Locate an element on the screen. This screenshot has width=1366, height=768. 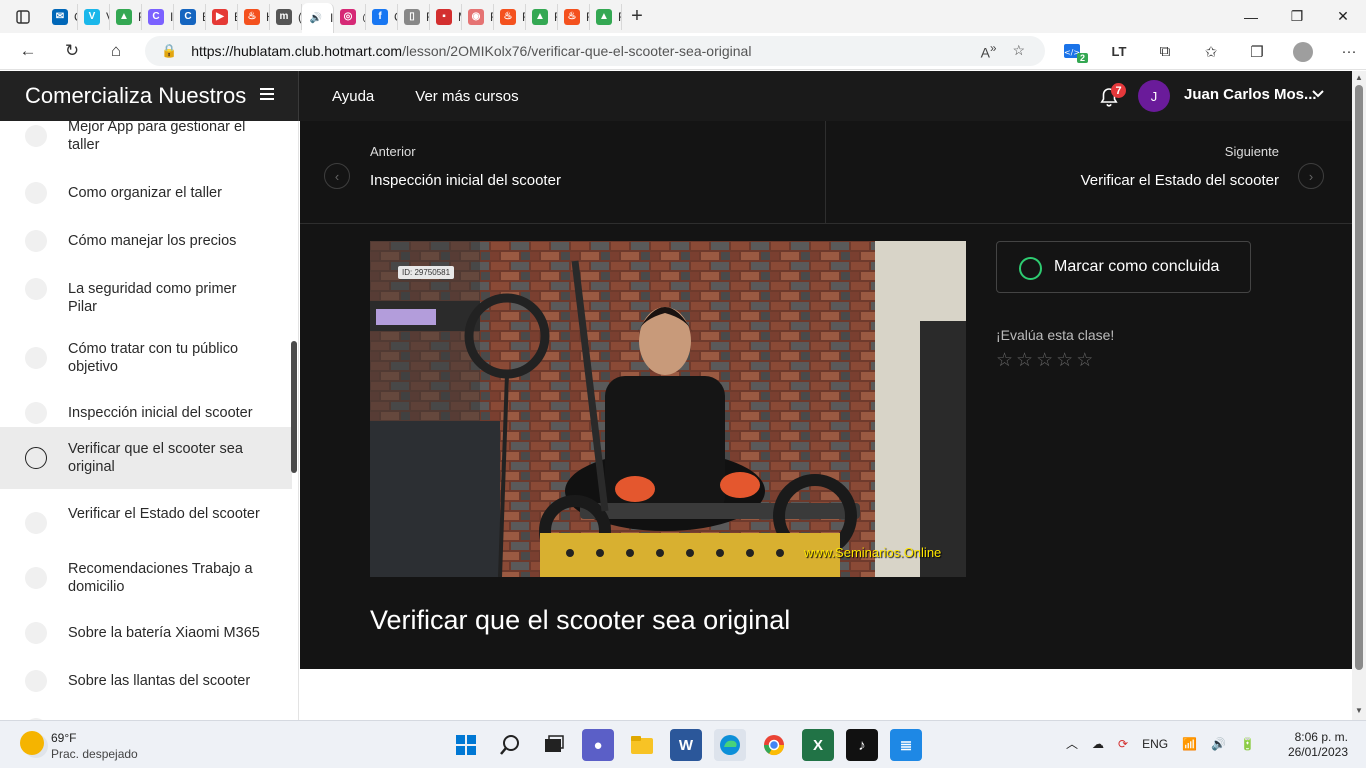
profile-icon is located at coordinates (1303, 52).